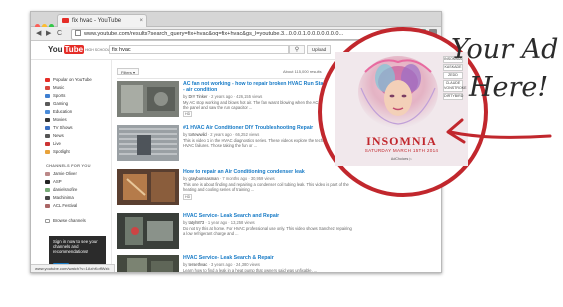  What do you see at coordinates (203, 178) in the screenshot?
I see `result-channel: graybumsasman` at bounding box center [203, 178].